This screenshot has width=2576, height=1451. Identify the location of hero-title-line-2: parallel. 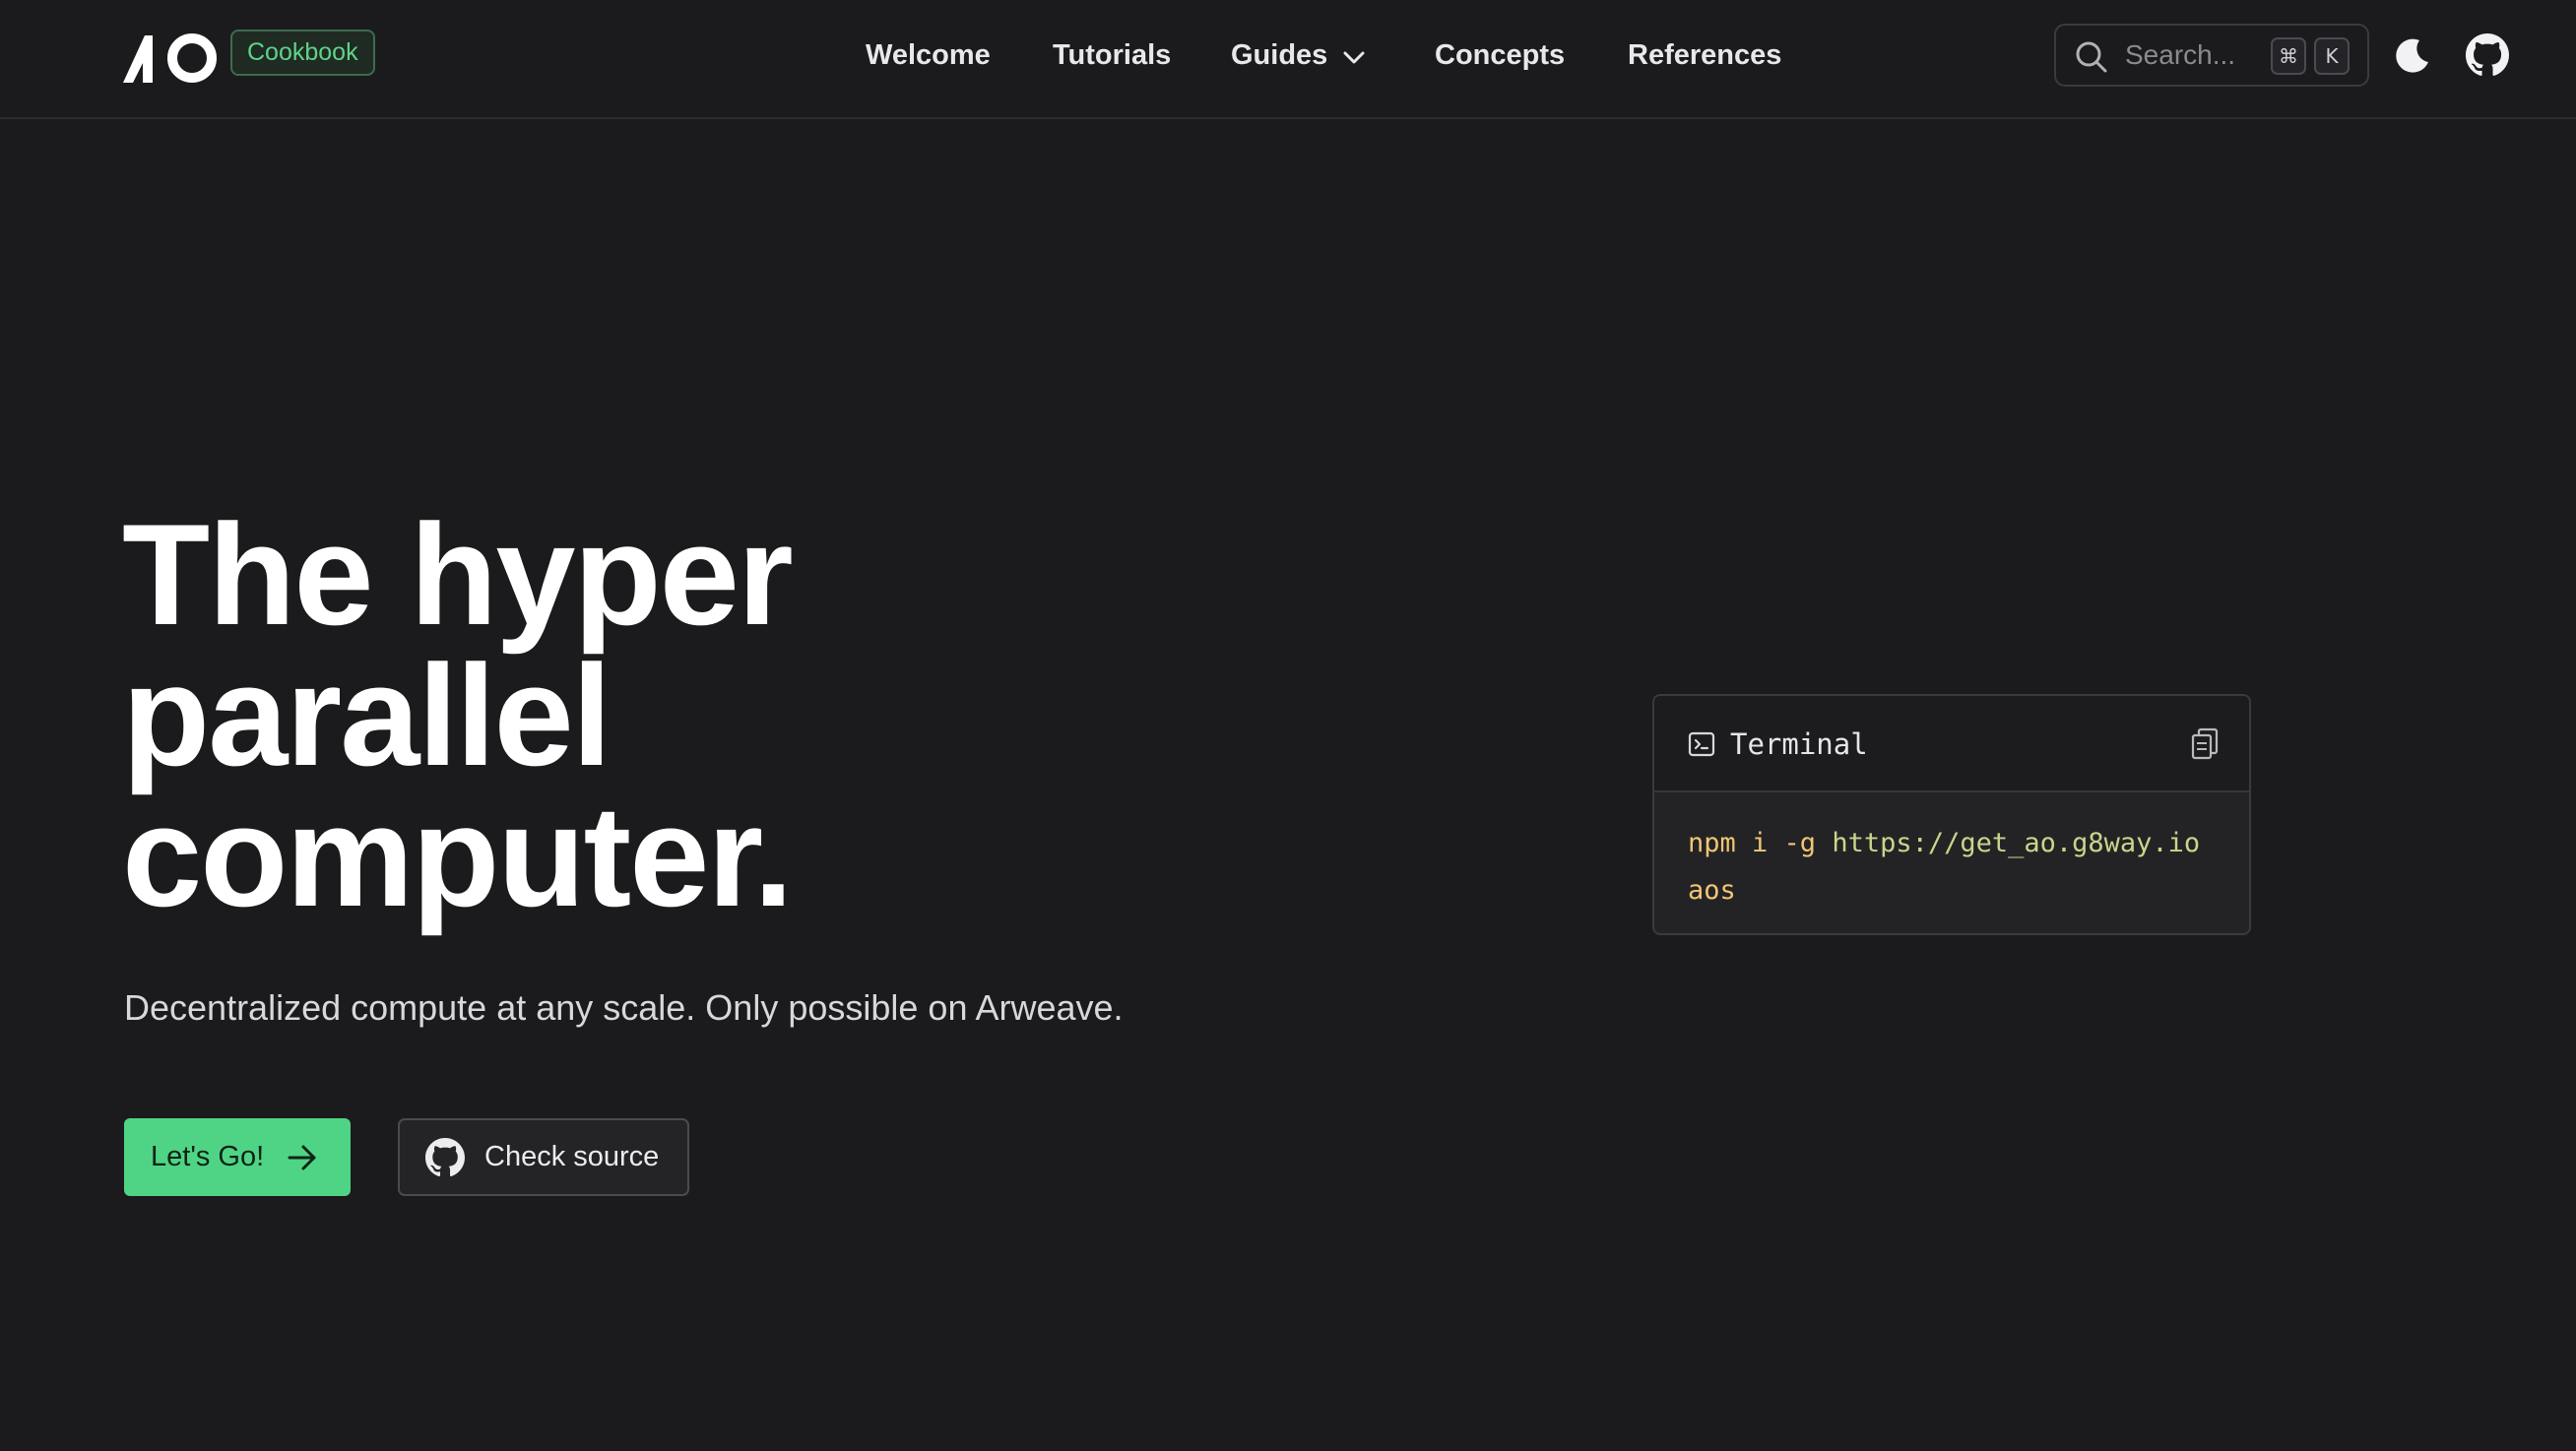
(367, 715).